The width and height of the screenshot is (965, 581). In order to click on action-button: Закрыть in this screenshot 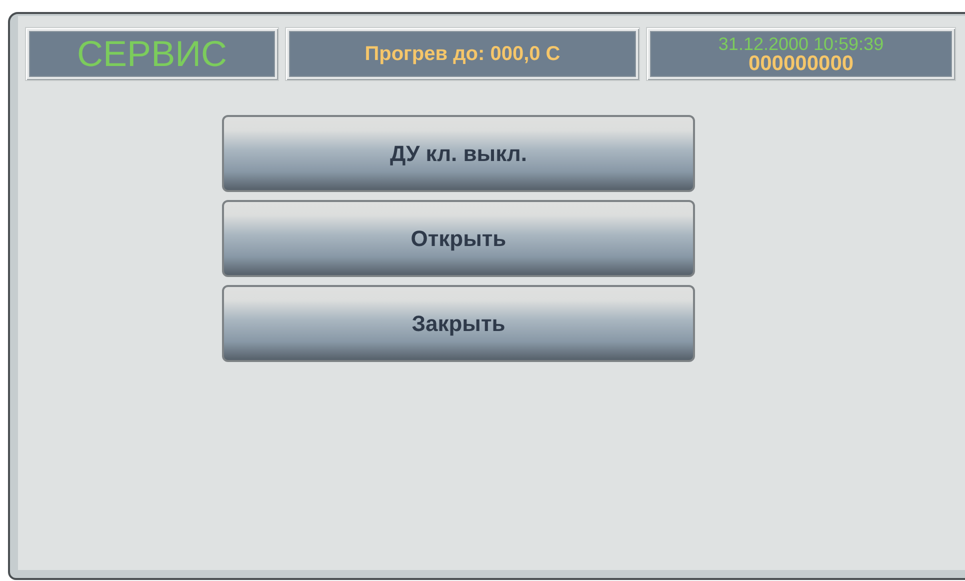, I will do `click(458, 323)`.